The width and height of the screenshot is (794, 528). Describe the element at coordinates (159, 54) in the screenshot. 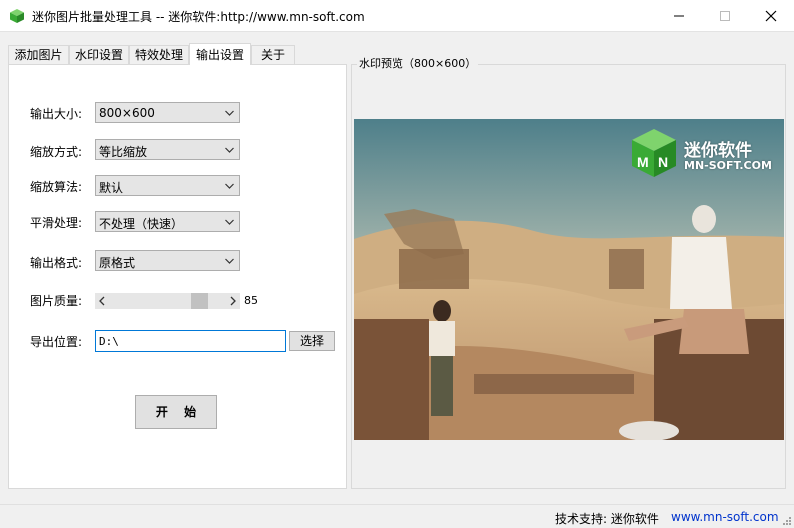

I see `tab-effects: 特效处理` at that location.